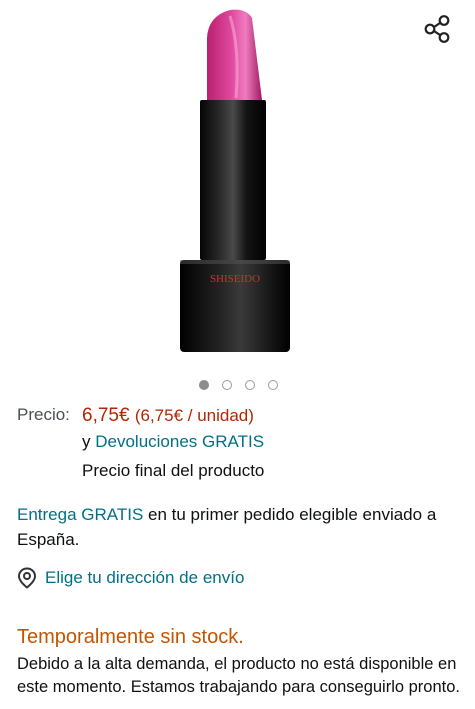 The height and width of the screenshot is (709, 475). I want to click on image-carousel-indicator, so click(237, 386).